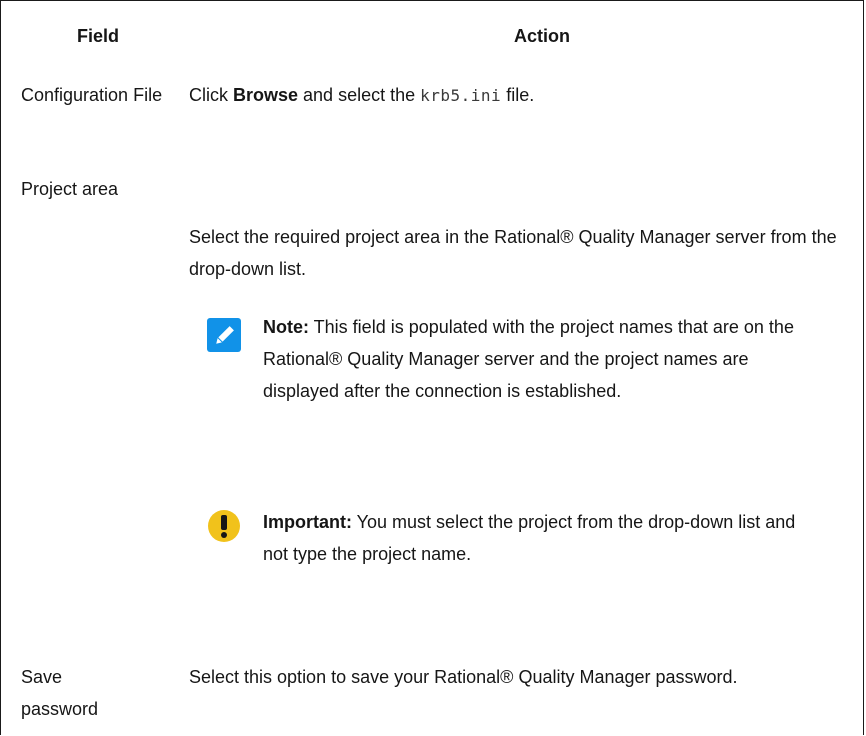 The image size is (866, 736). What do you see at coordinates (92, 95) in the screenshot?
I see `field-label: Configuration File` at bounding box center [92, 95].